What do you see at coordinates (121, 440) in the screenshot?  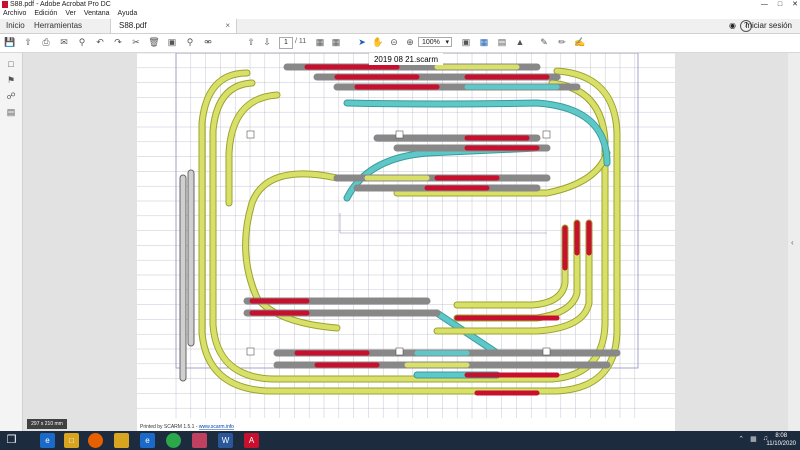 I see `chrome-folder-icon` at bounding box center [121, 440].